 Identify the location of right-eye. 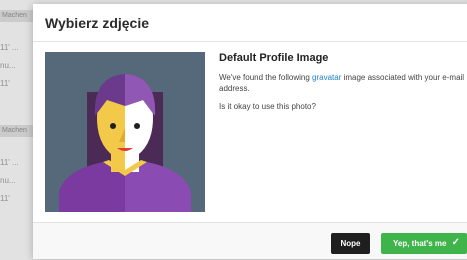
(137, 126).